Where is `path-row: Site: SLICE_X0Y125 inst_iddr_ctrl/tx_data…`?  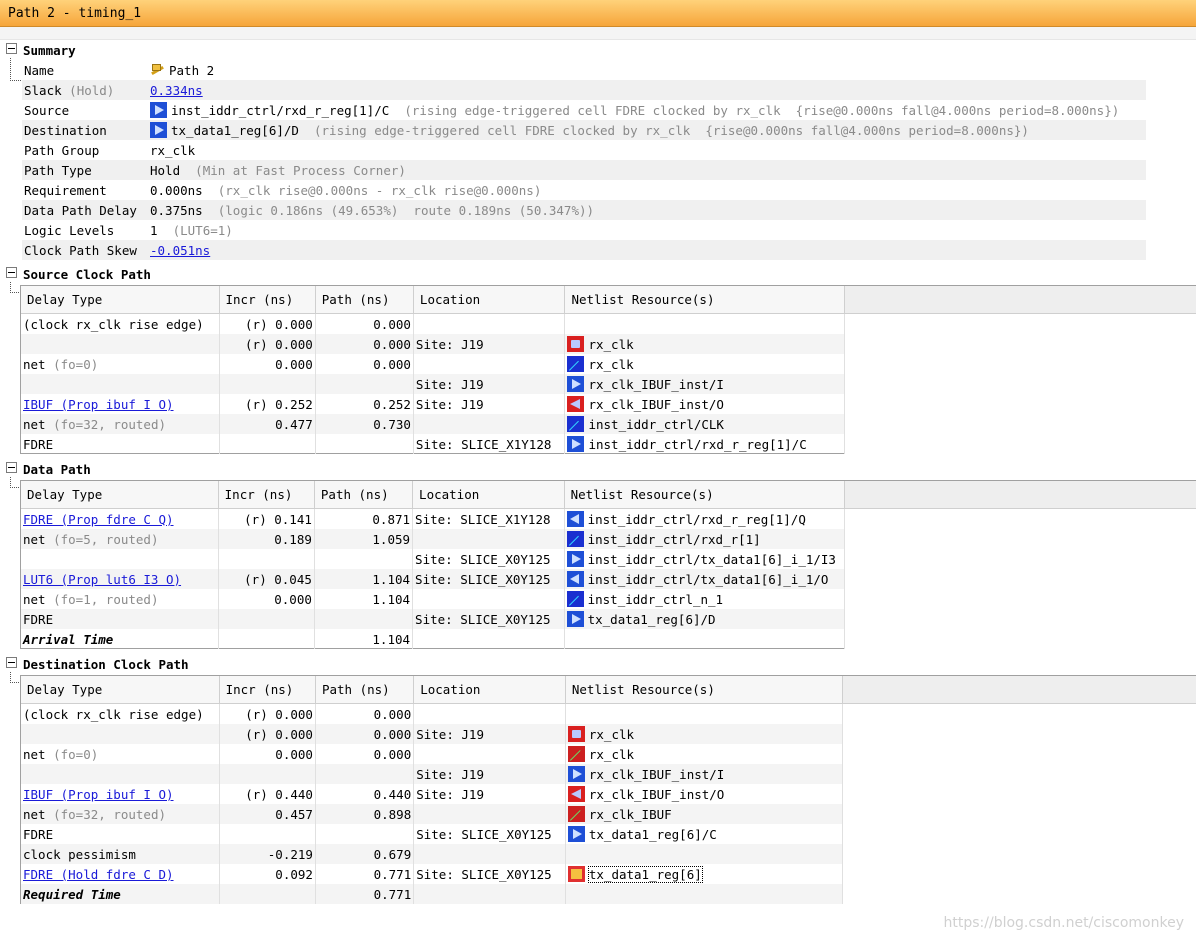 path-row: Site: SLICE_X0Y125 inst_iddr_ctrl/tx_data… is located at coordinates (608, 559).